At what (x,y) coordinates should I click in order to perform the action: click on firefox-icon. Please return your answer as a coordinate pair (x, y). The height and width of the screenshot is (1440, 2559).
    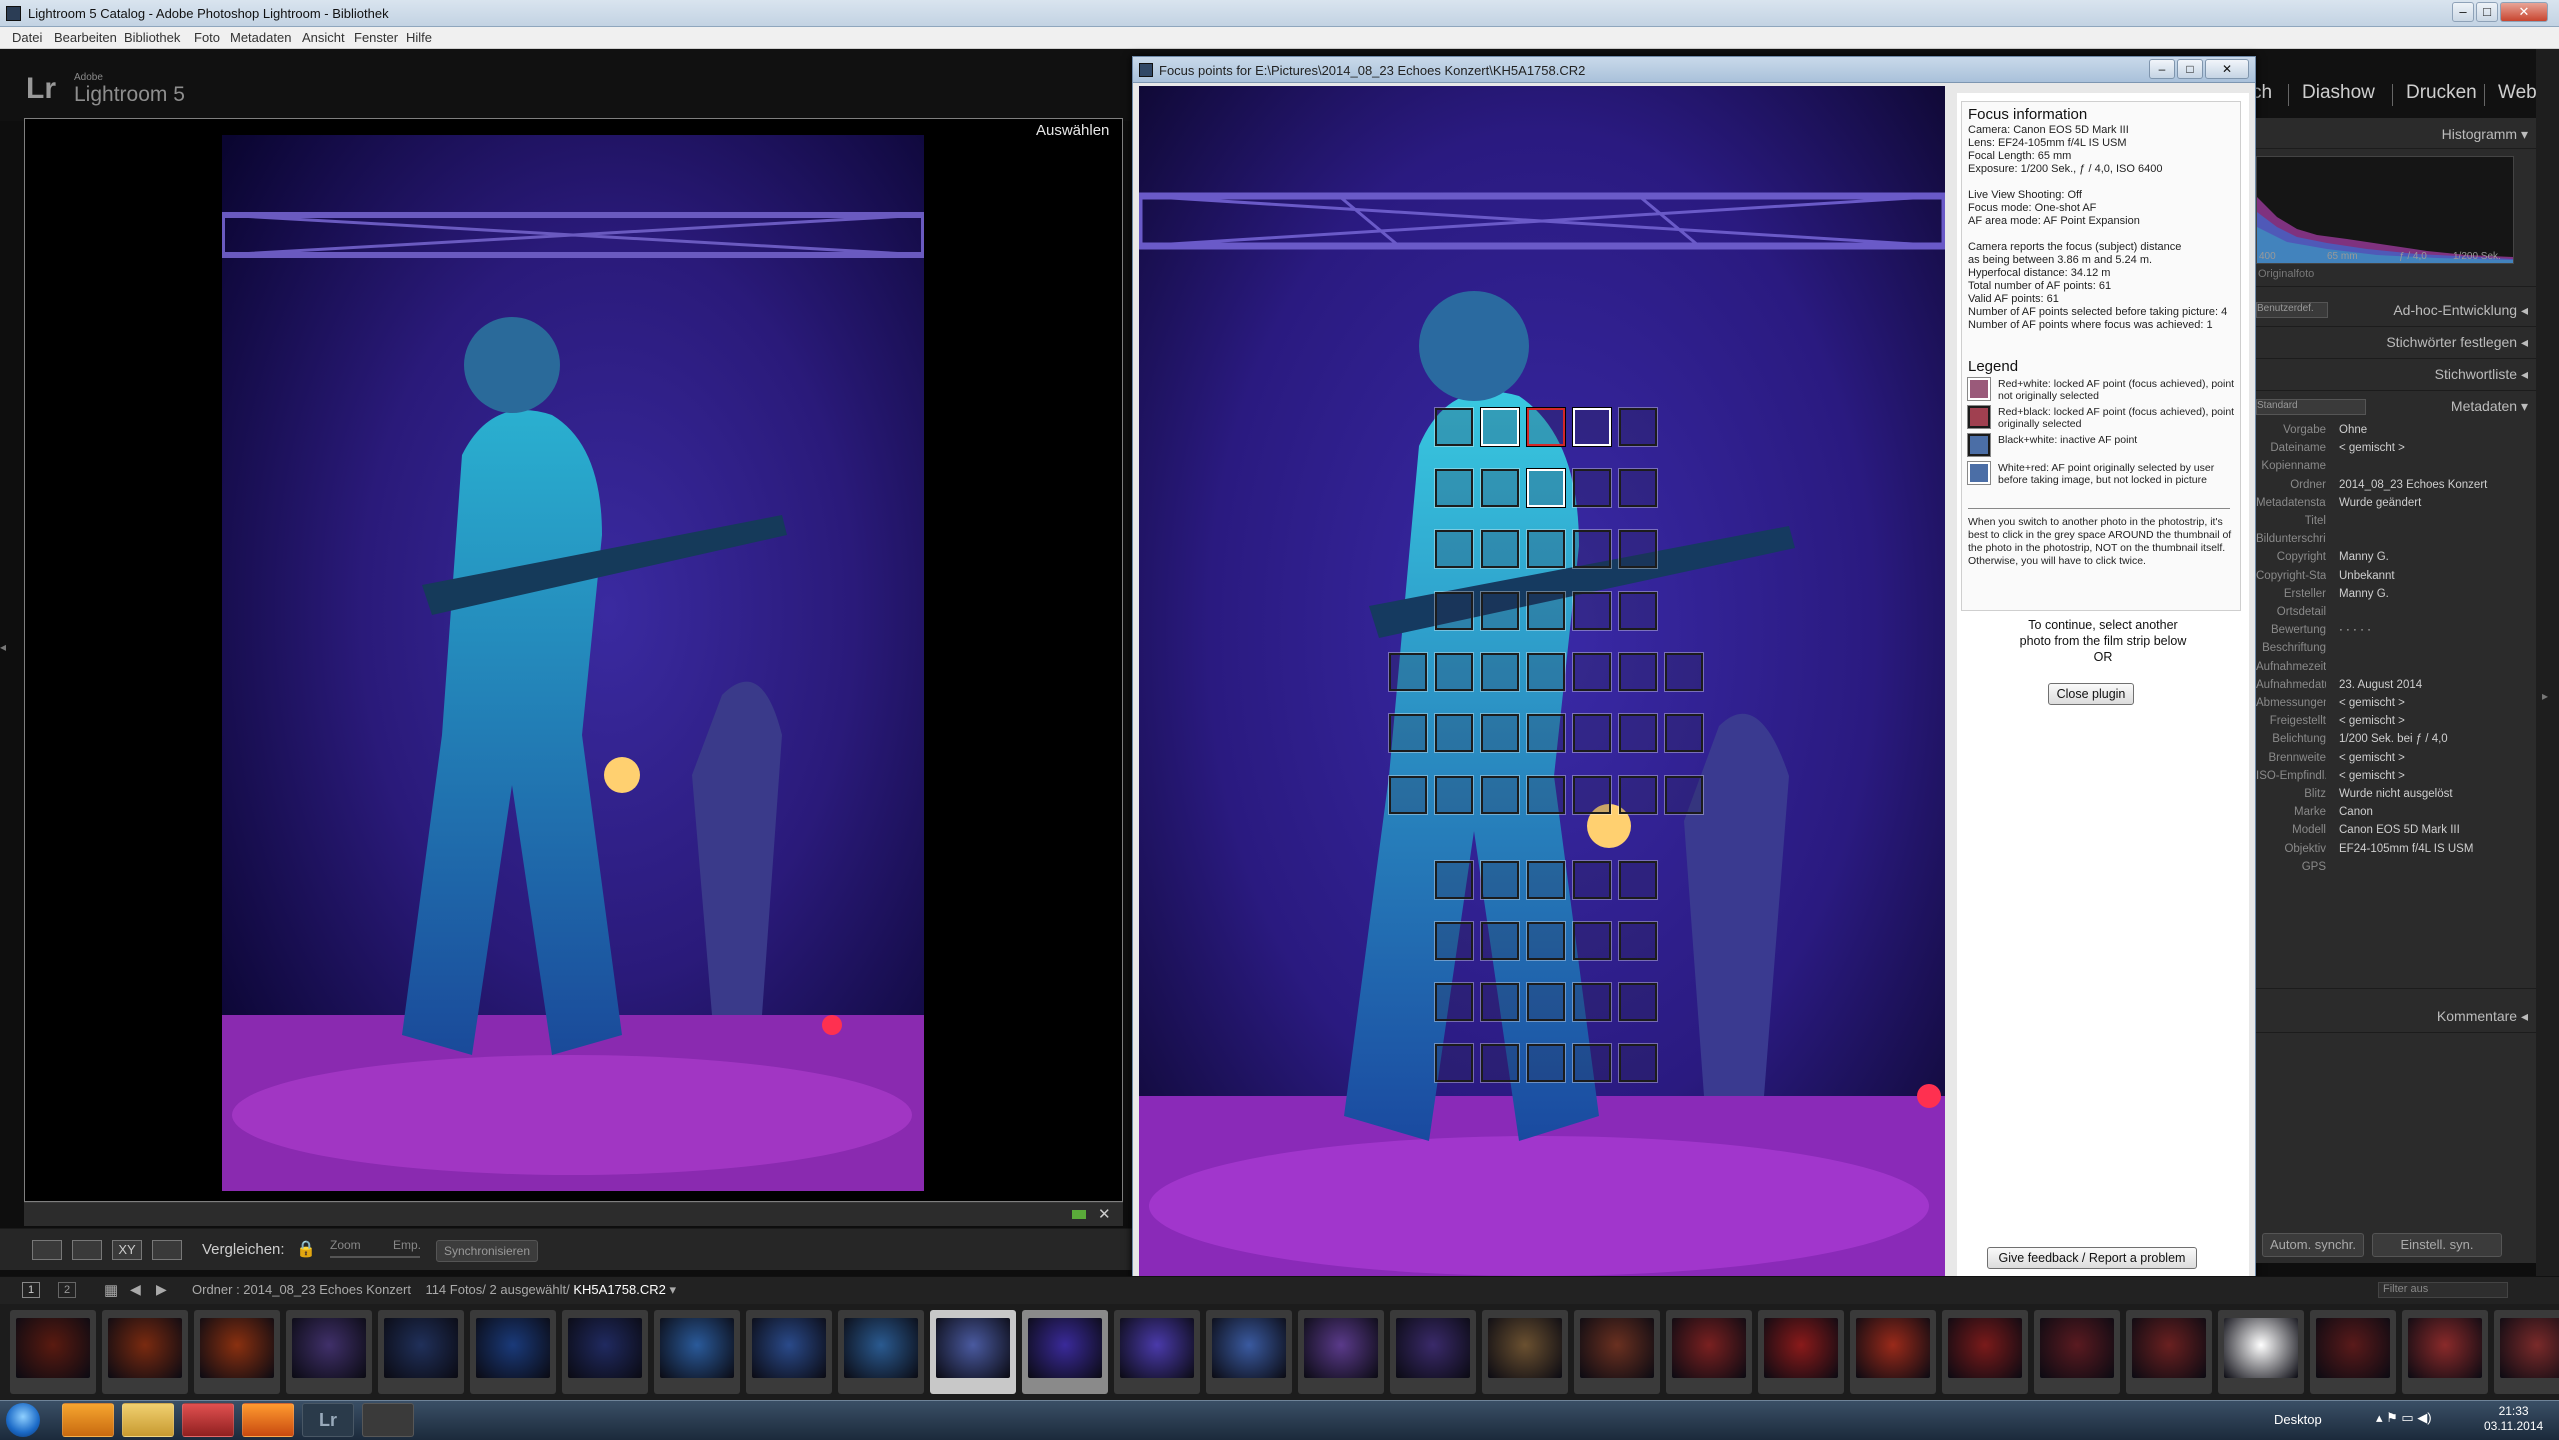
    Looking at the image, I should click on (268, 1420).